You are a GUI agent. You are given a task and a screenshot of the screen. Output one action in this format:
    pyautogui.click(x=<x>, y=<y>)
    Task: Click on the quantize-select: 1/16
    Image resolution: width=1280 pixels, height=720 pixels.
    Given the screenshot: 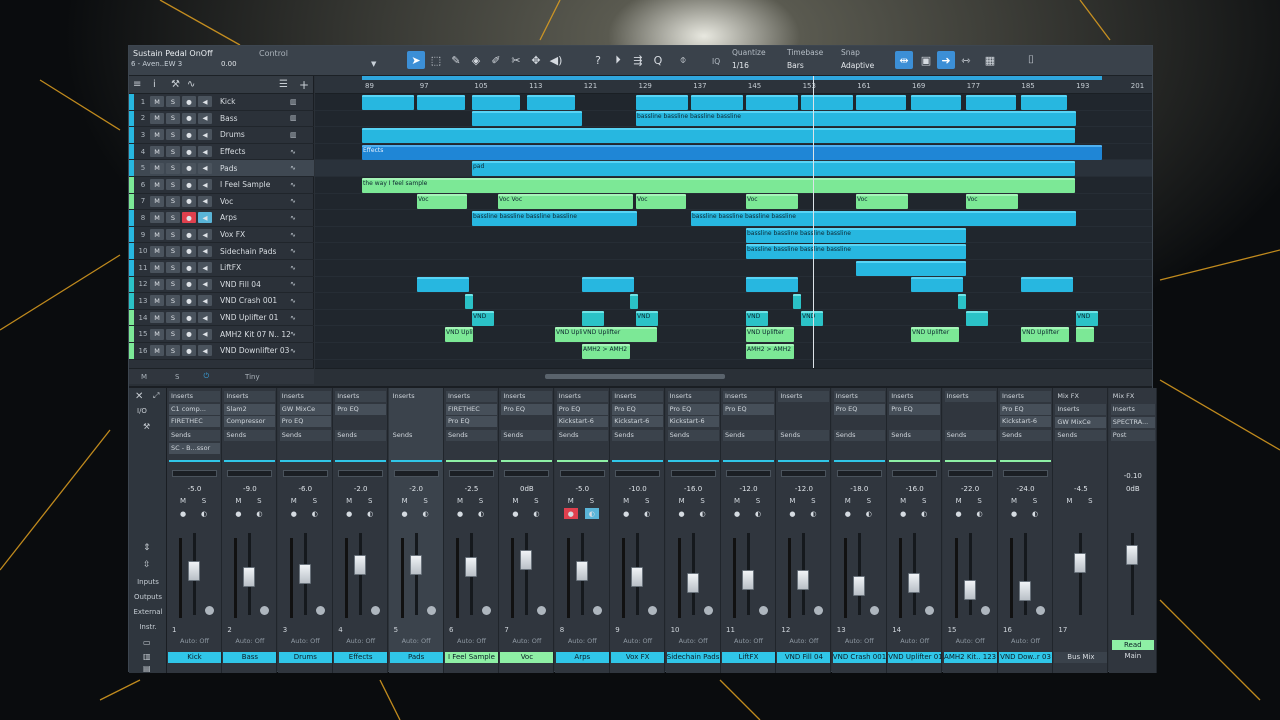 What is the action you would take?
    pyautogui.click(x=740, y=65)
    